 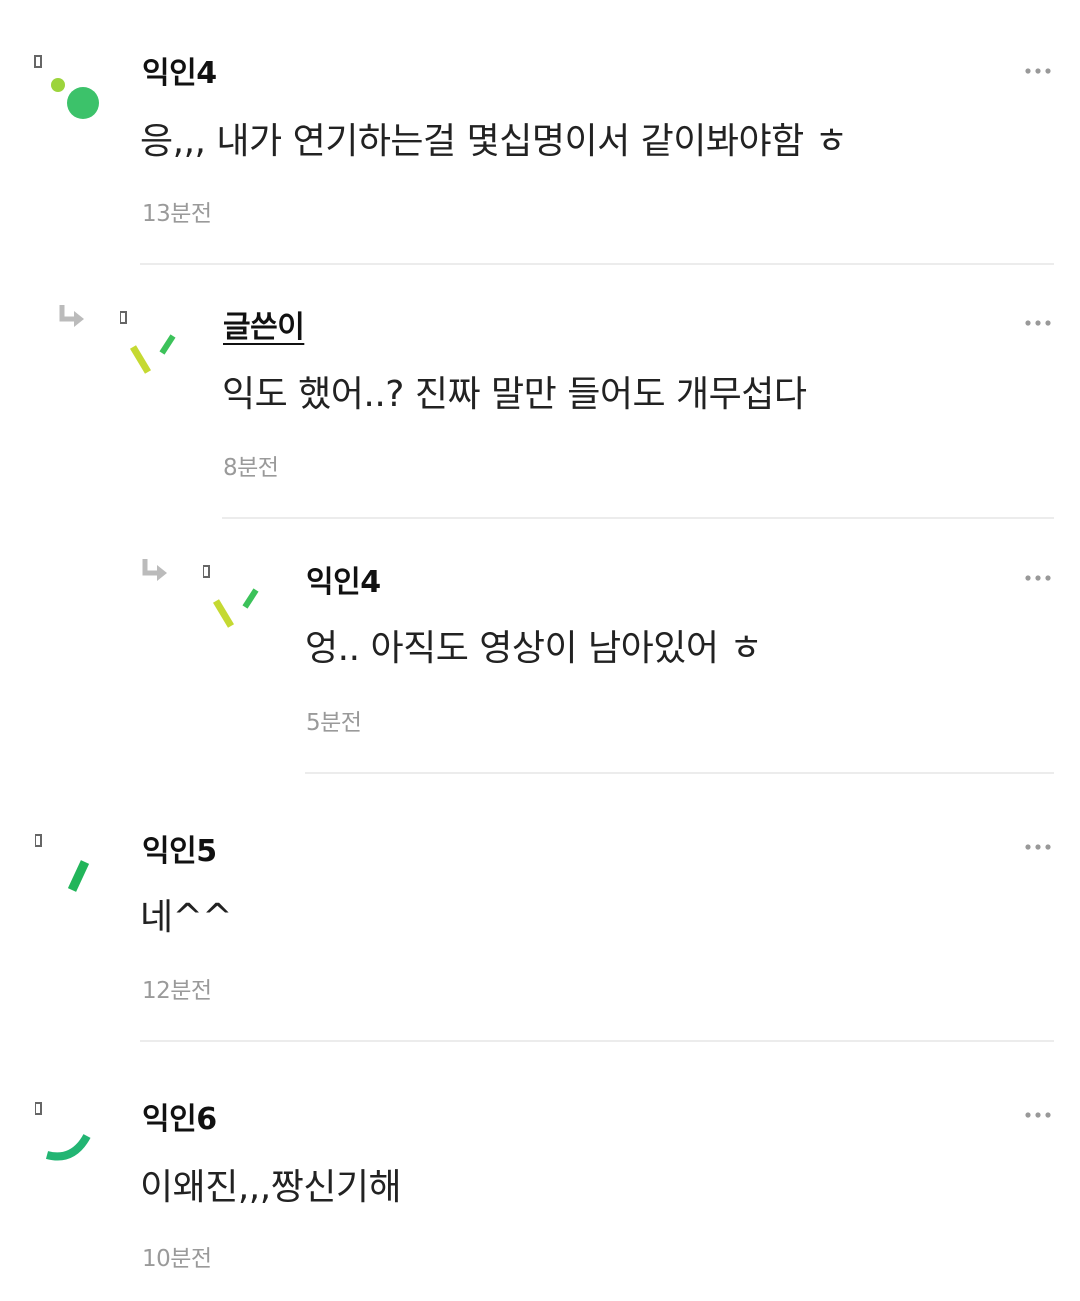 I want to click on comment-time: 13분전, so click(x=177, y=214).